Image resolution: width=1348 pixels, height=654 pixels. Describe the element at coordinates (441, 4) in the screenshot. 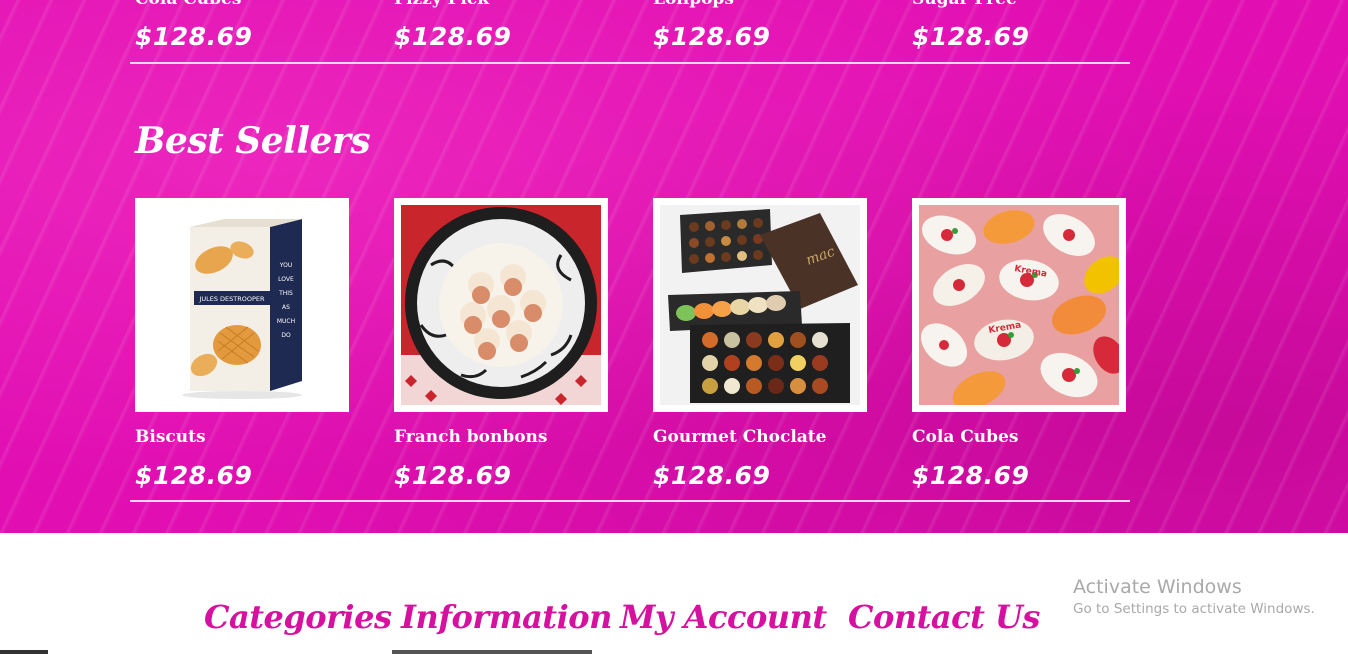

I see `product-name: Fizzy Pick` at that location.